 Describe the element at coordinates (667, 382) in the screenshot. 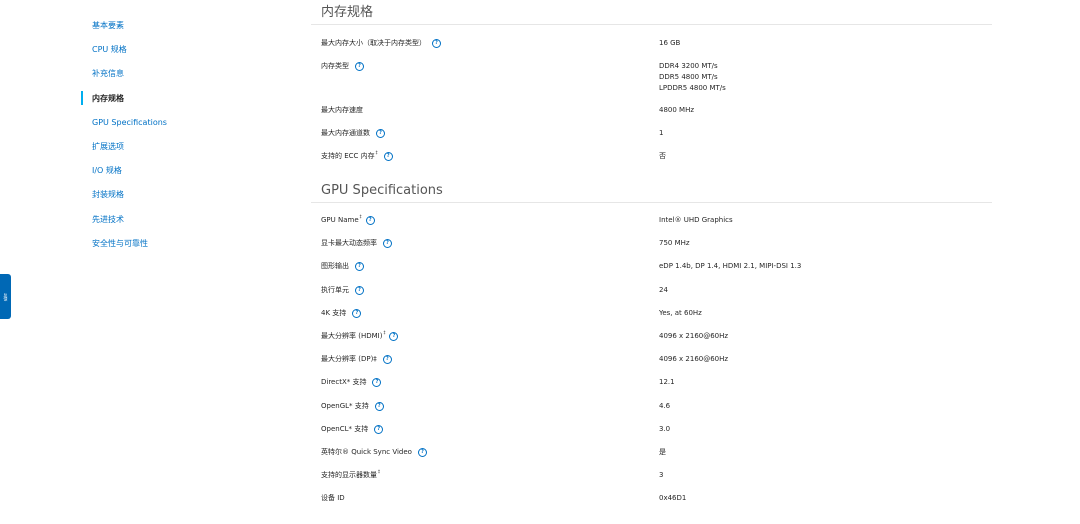

I see `spec-value: 12.1` at that location.